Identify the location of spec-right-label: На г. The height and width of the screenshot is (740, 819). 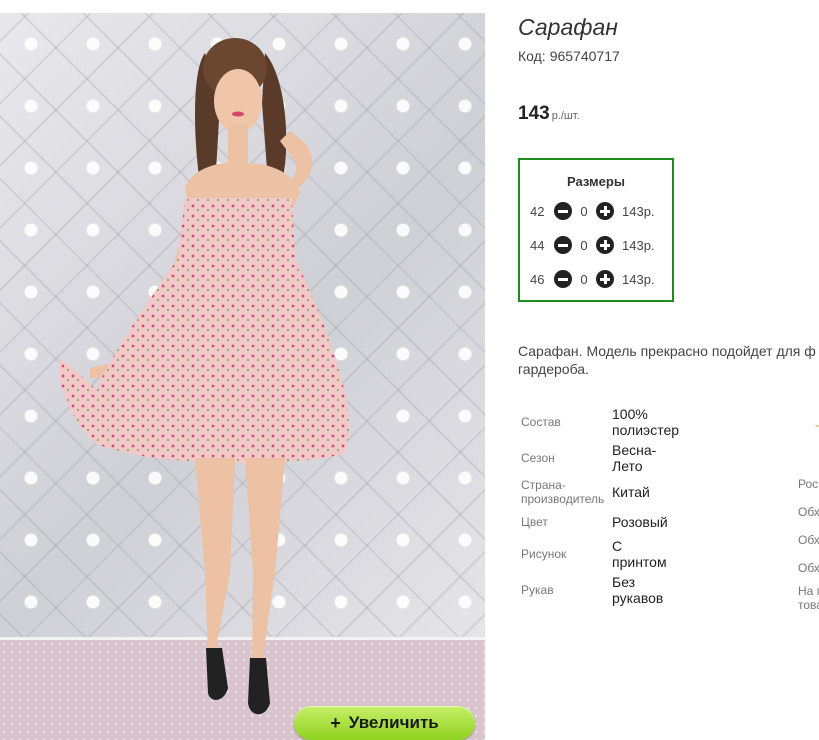
(808, 591).